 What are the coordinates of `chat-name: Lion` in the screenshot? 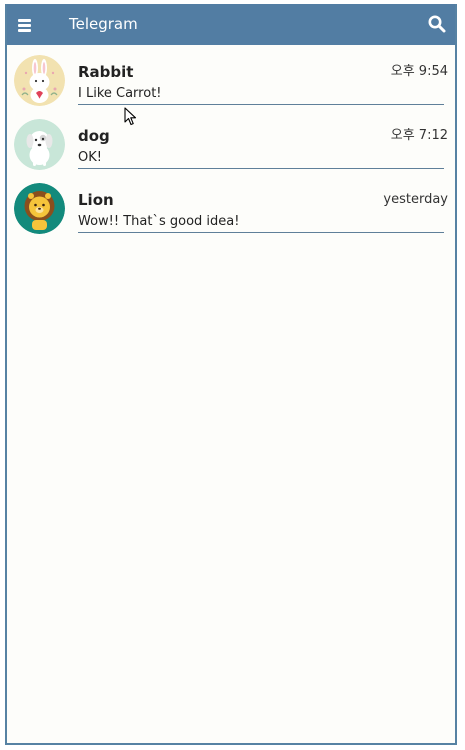 It's located at (96, 200).